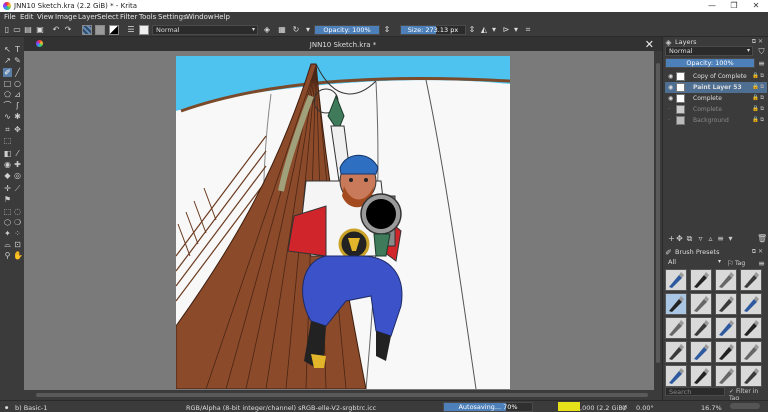  Describe the element at coordinates (347, 30) in the screenshot. I see `opacity-slider: Opacity: 100%` at that location.